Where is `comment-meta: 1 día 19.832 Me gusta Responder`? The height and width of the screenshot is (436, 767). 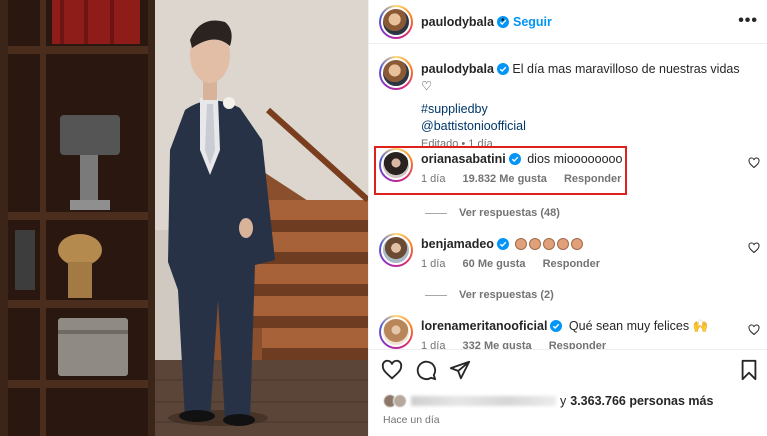
comment-meta: 1 día 19.832 Me gusta Responder is located at coordinates (528, 179).